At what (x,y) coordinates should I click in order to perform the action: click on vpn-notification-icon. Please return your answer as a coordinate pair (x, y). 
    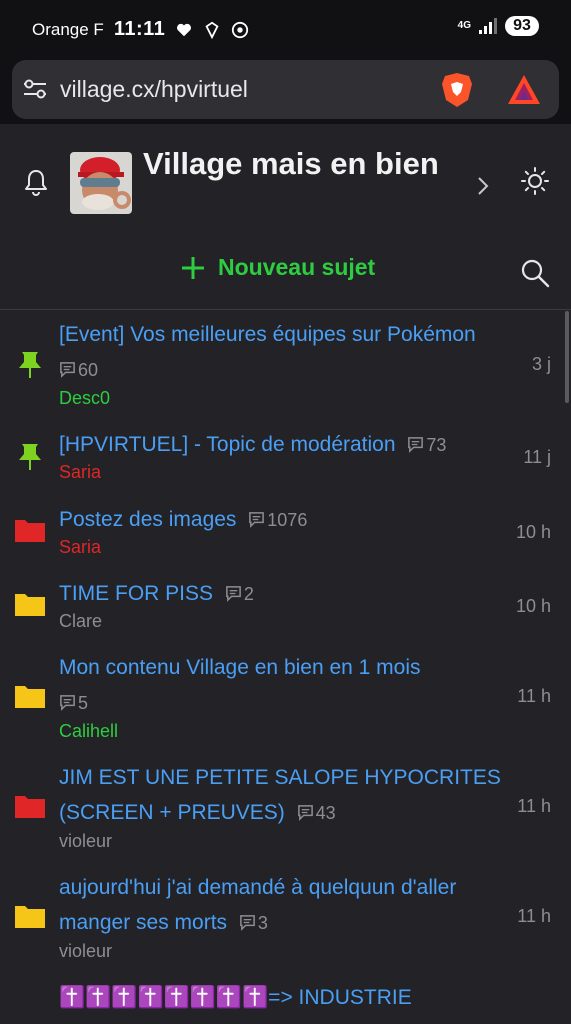
    Looking at the image, I should click on (212, 30).